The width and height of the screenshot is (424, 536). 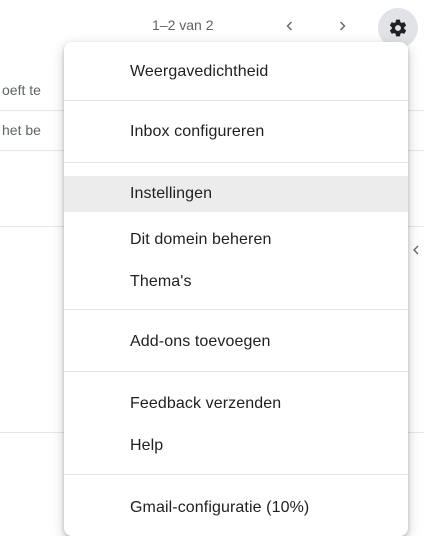 I want to click on menu-item-label: Weergavedichtheid, so click(x=199, y=71).